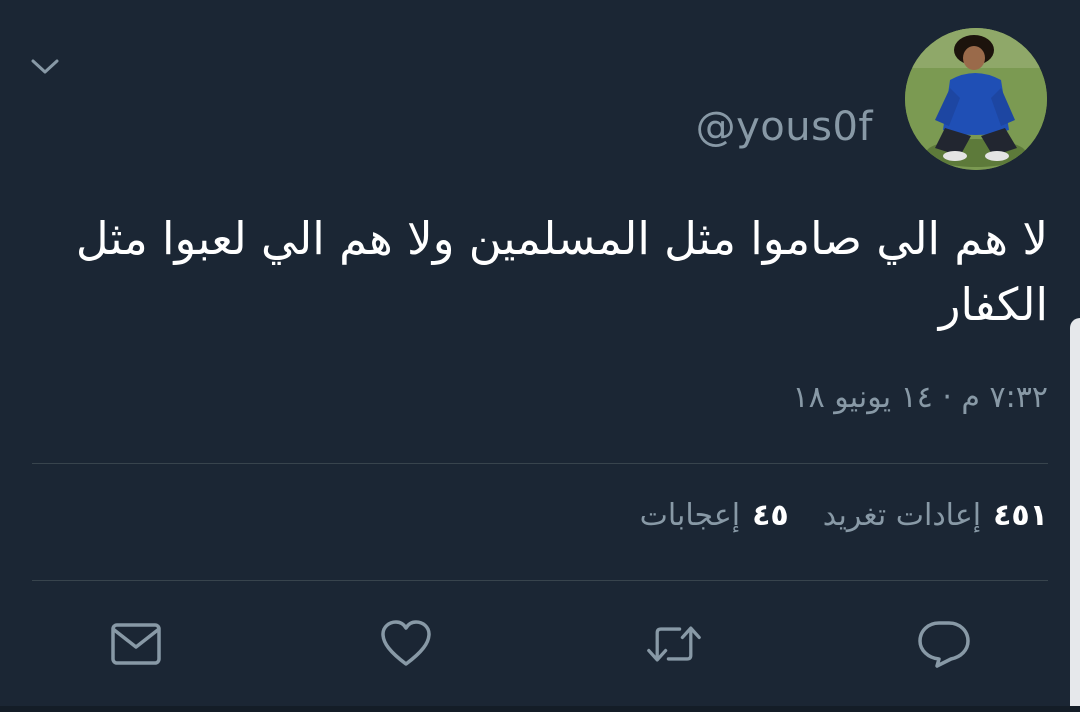  I want to click on bottom-edge, so click(540, 709).